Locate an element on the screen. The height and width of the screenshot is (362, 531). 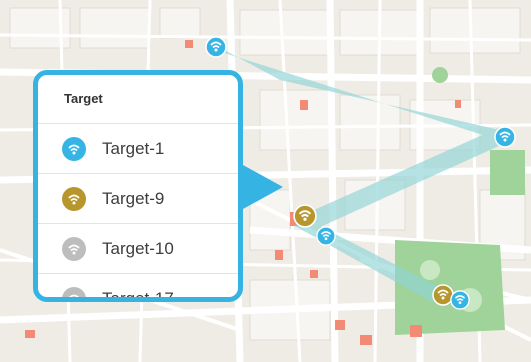
list-item-target-9: Target-9 is located at coordinates (138, 199).